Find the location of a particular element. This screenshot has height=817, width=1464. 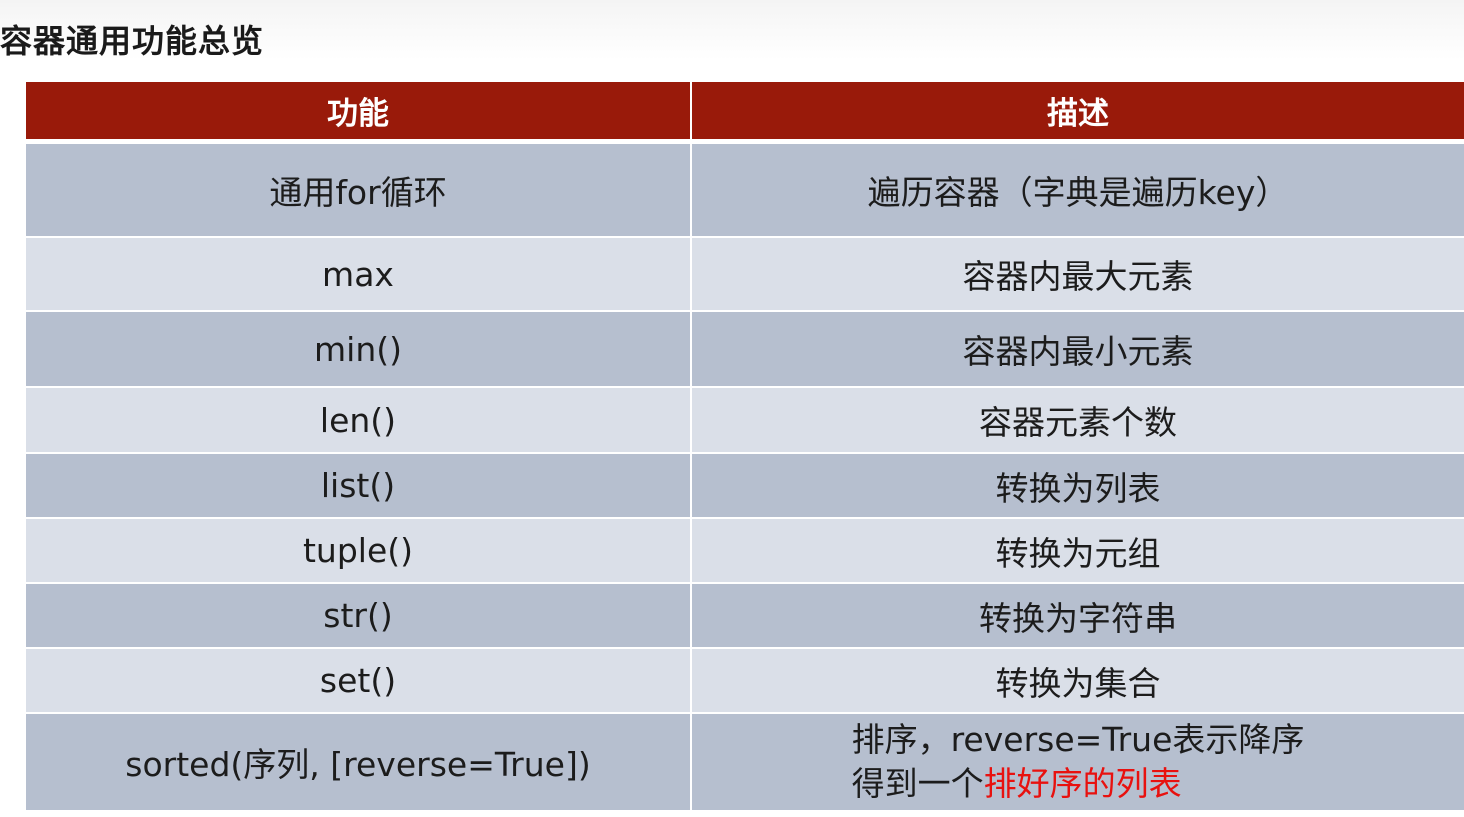

header-function: 功能 is located at coordinates (359, 113).